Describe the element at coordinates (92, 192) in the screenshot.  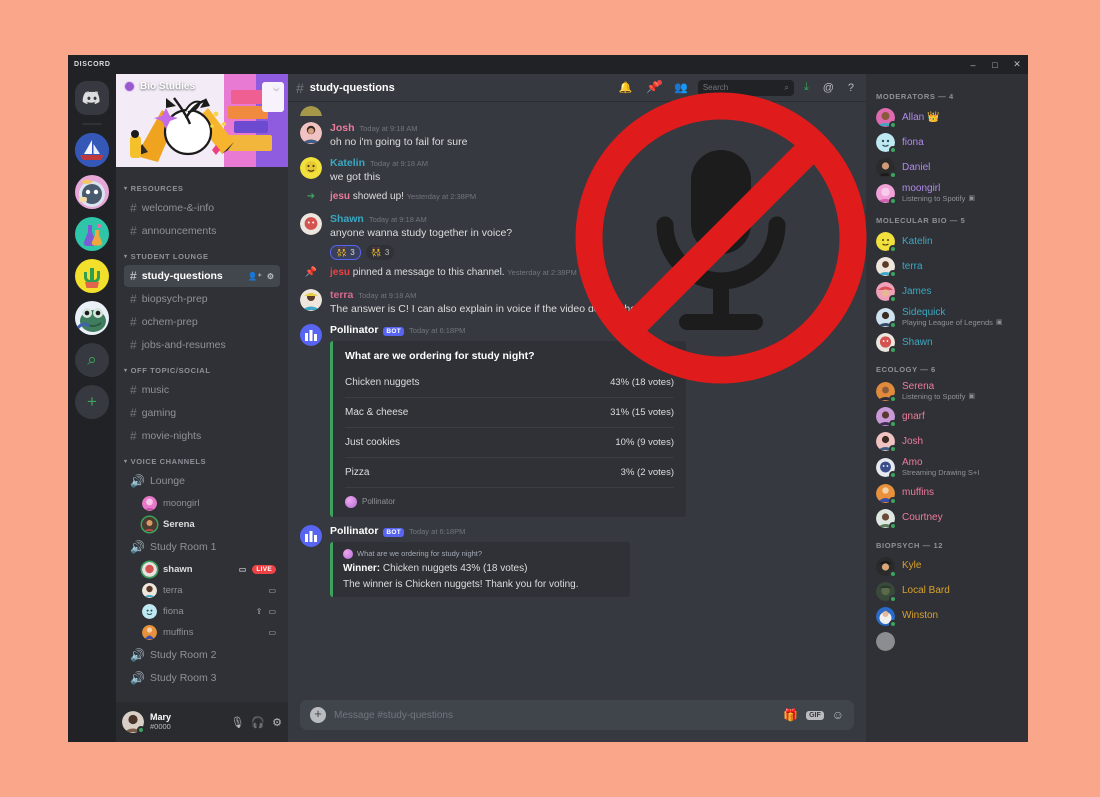
I see `server-icon-astronaut-cat` at that location.